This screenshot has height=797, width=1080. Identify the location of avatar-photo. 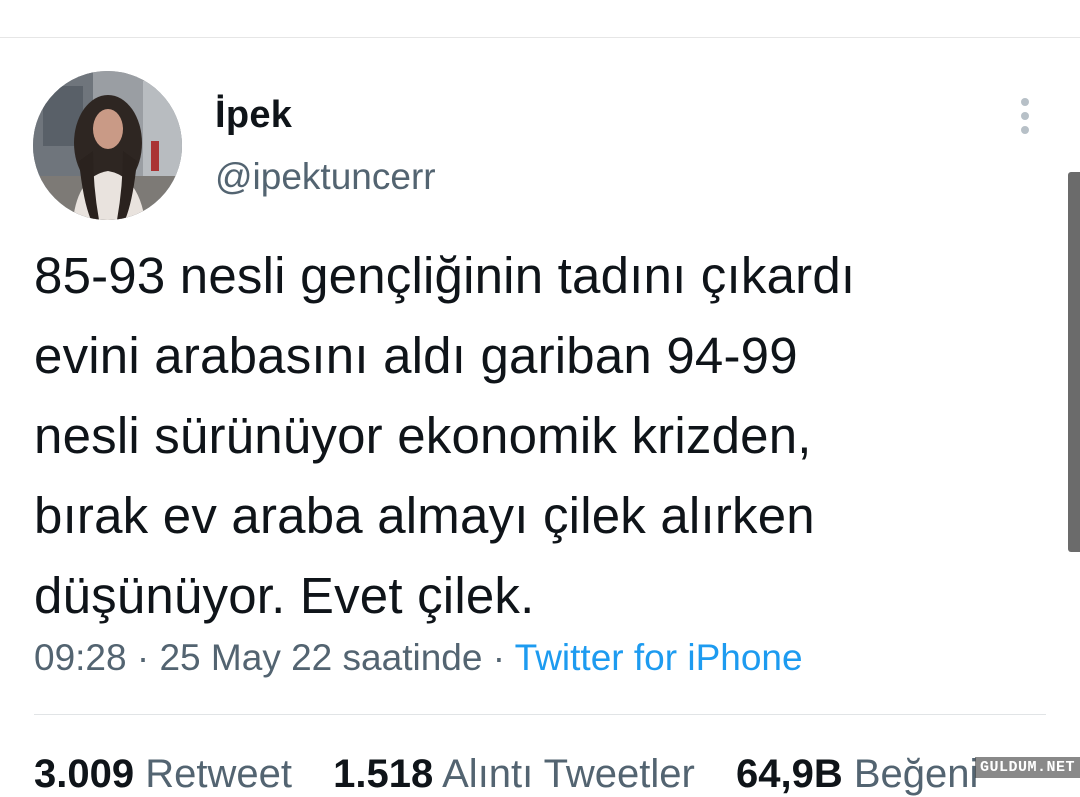
(107, 145).